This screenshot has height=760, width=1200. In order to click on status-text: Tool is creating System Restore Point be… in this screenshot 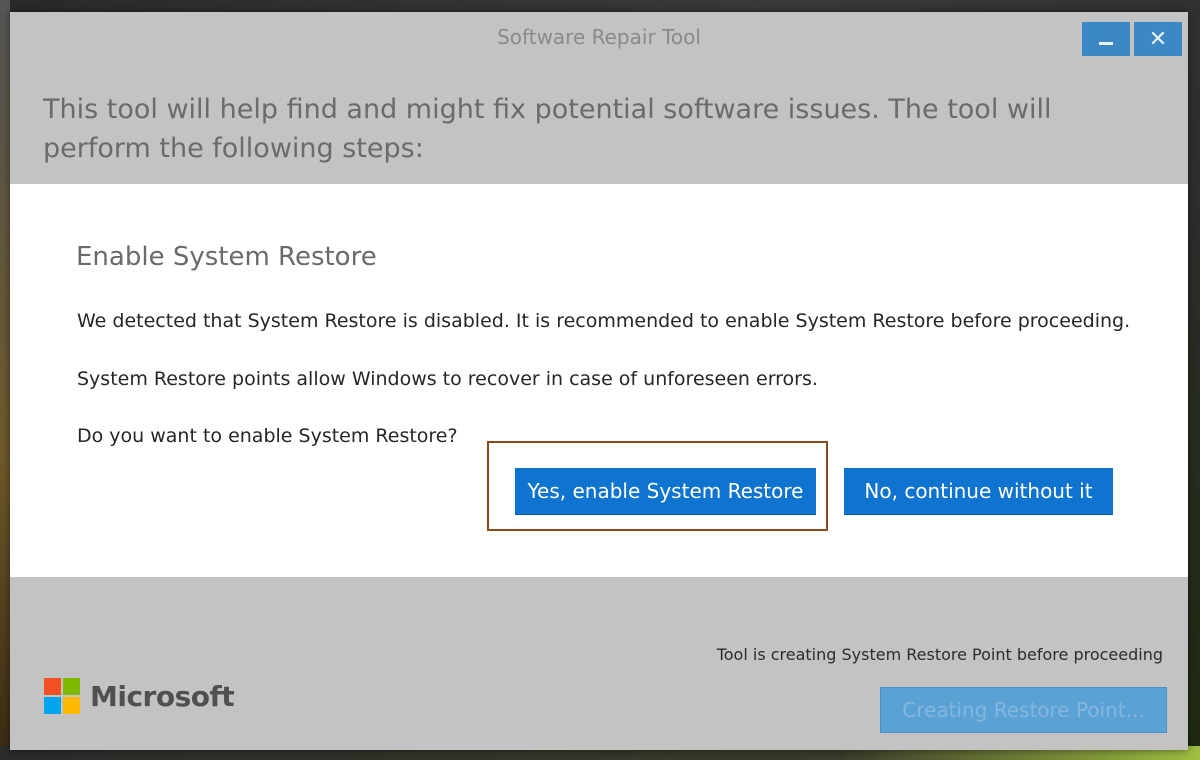, I will do `click(939, 654)`.